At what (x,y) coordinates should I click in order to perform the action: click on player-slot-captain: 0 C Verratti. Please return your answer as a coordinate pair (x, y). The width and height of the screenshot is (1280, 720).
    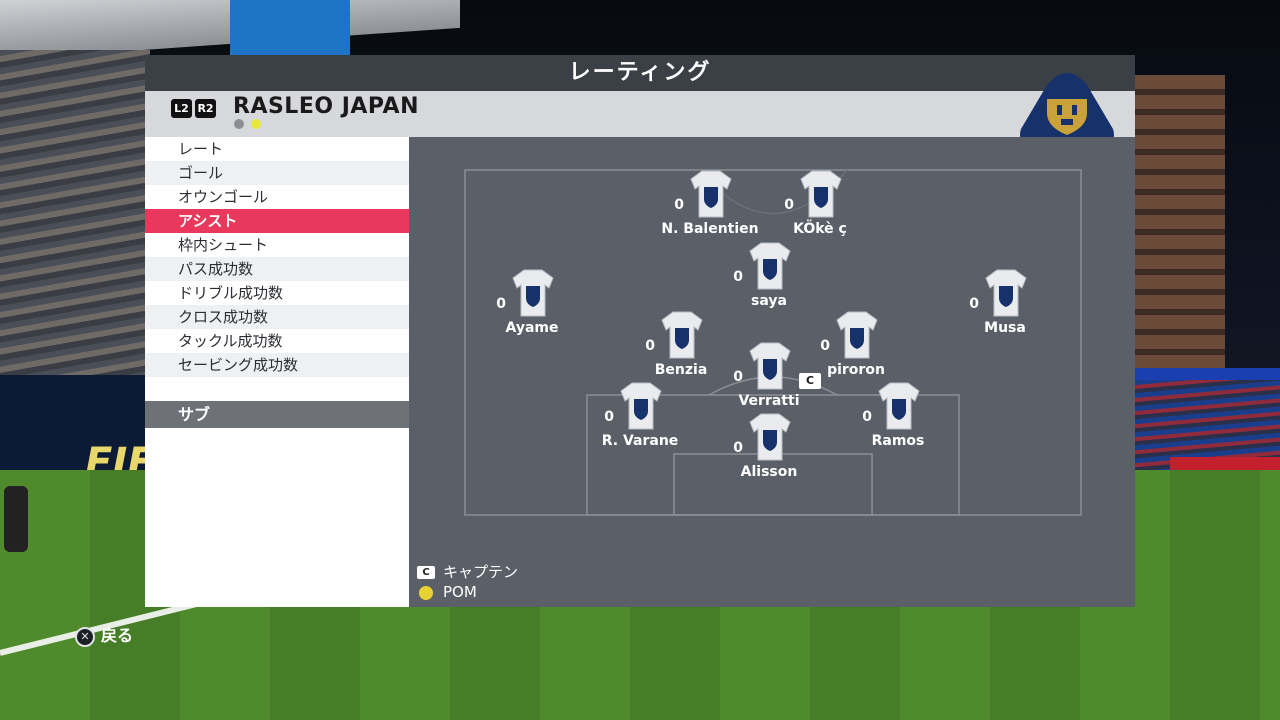
    Looking at the image, I should click on (769, 381).